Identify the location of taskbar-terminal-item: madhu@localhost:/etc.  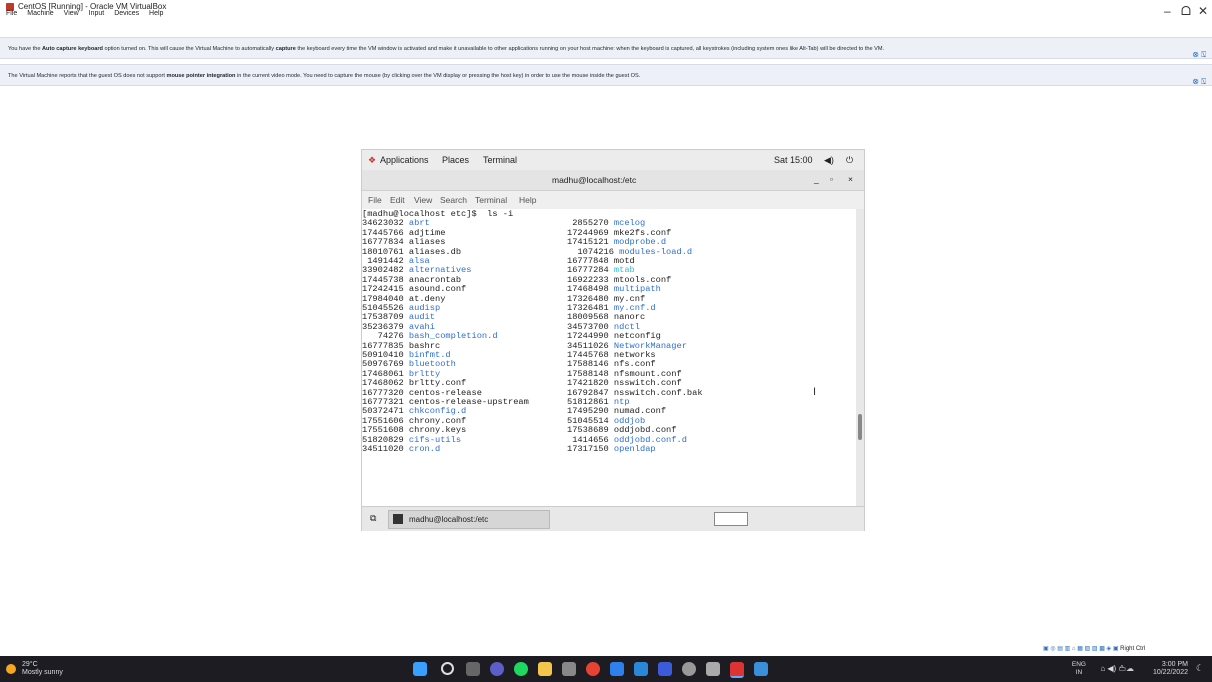
(469, 519).